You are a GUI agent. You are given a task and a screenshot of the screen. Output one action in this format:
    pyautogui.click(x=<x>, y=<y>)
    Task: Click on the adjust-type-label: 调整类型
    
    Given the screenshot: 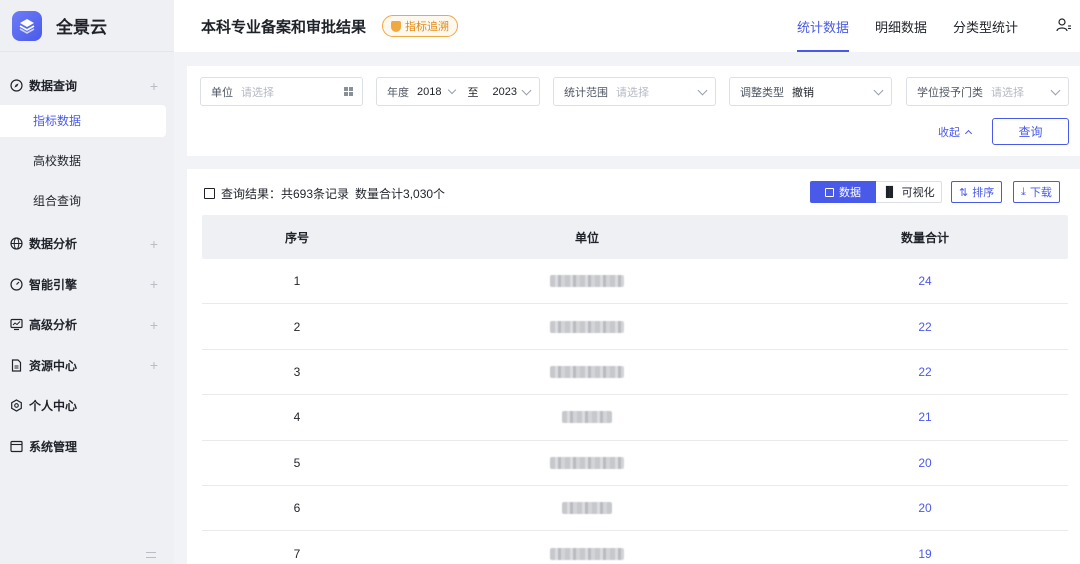 What is the action you would take?
    pyautogui.click(x=762, y=92)
    